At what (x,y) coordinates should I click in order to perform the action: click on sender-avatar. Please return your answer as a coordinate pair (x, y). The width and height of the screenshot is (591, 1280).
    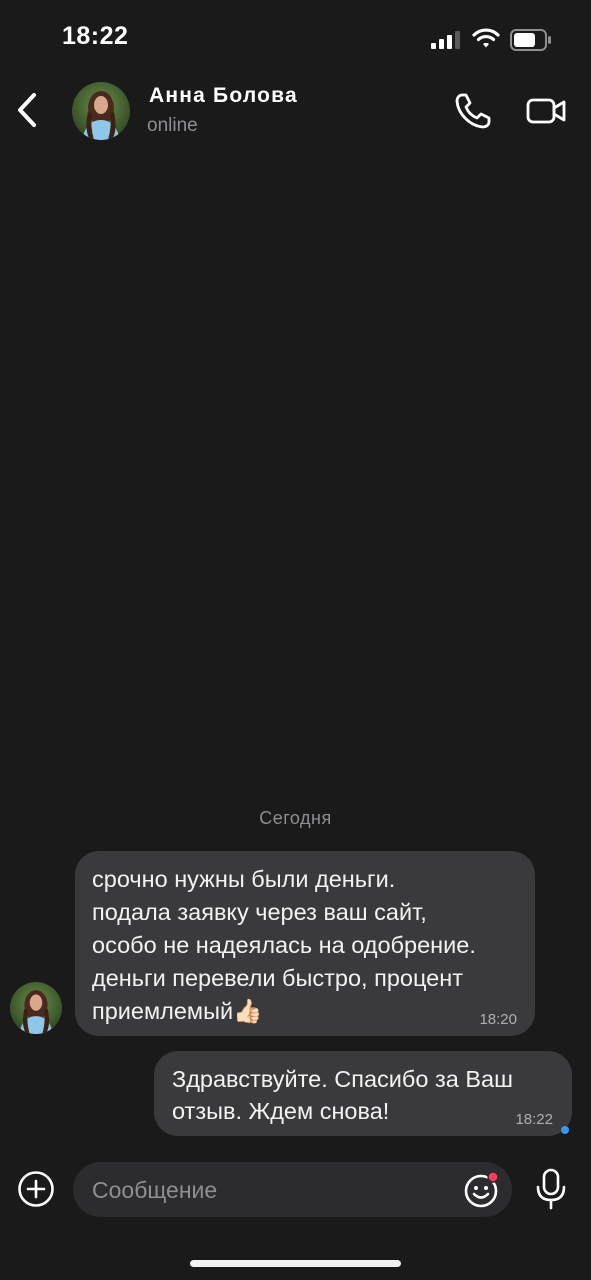
    Looking at the image, I should click on (36, 1008).